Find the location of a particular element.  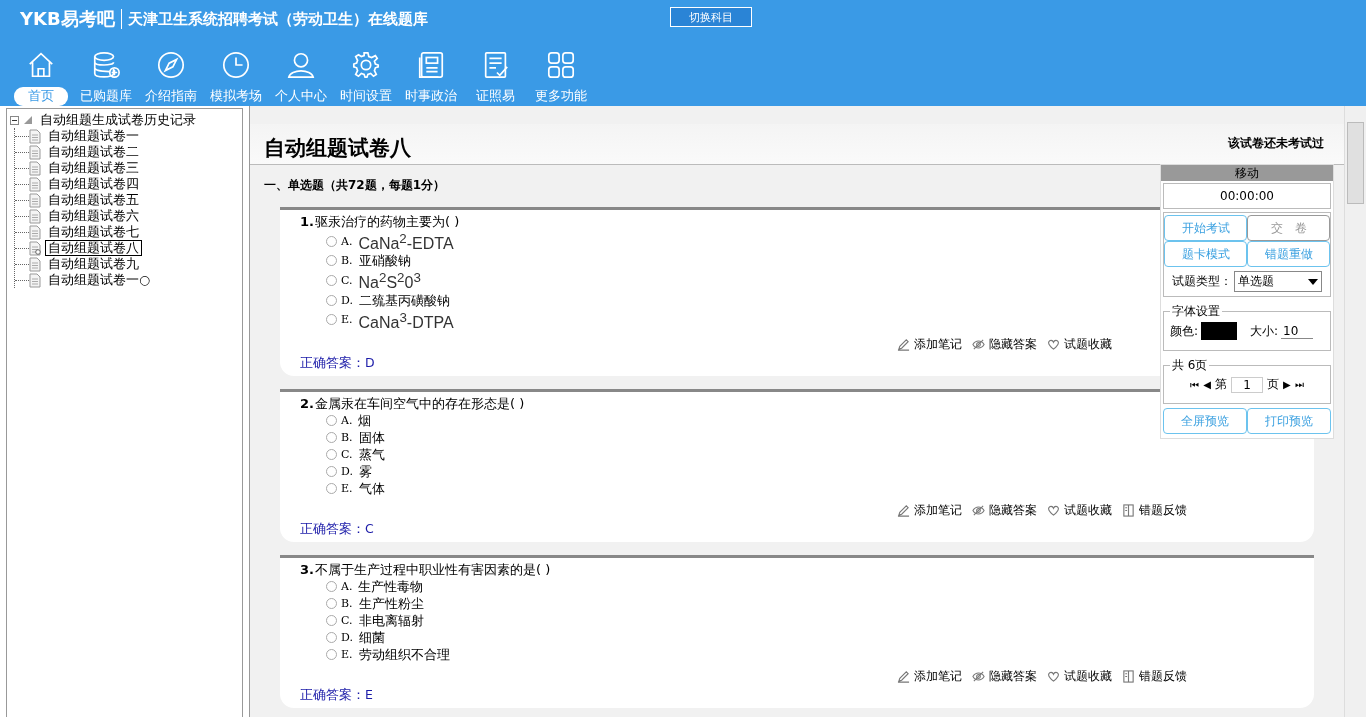

option-text: 二巯基丙磺酸钠 is located at coordinates (404, 300).